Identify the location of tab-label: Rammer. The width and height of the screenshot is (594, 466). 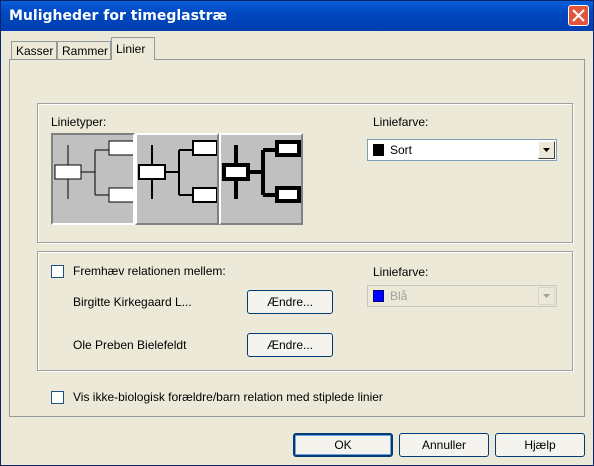
(85, 51).